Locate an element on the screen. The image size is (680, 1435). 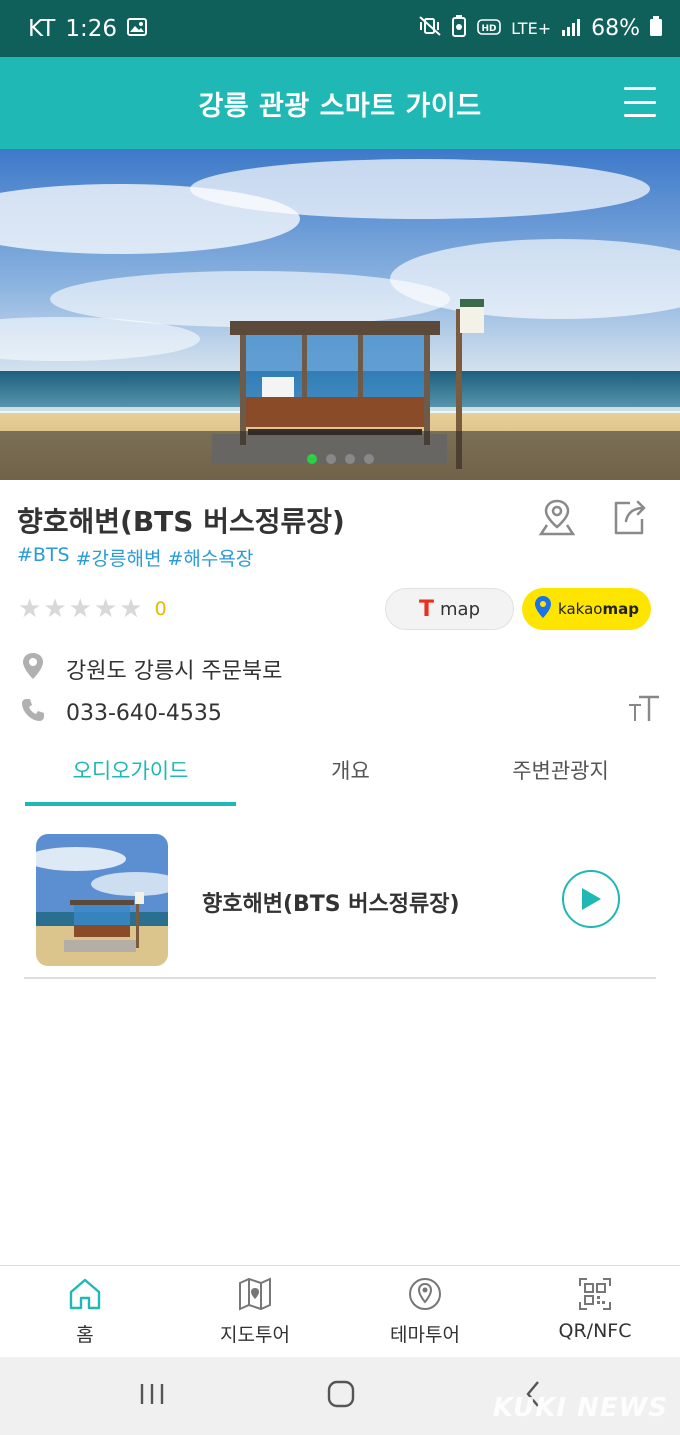
status-right: HD LTE+ 68% is located at coordinates (540, 28).